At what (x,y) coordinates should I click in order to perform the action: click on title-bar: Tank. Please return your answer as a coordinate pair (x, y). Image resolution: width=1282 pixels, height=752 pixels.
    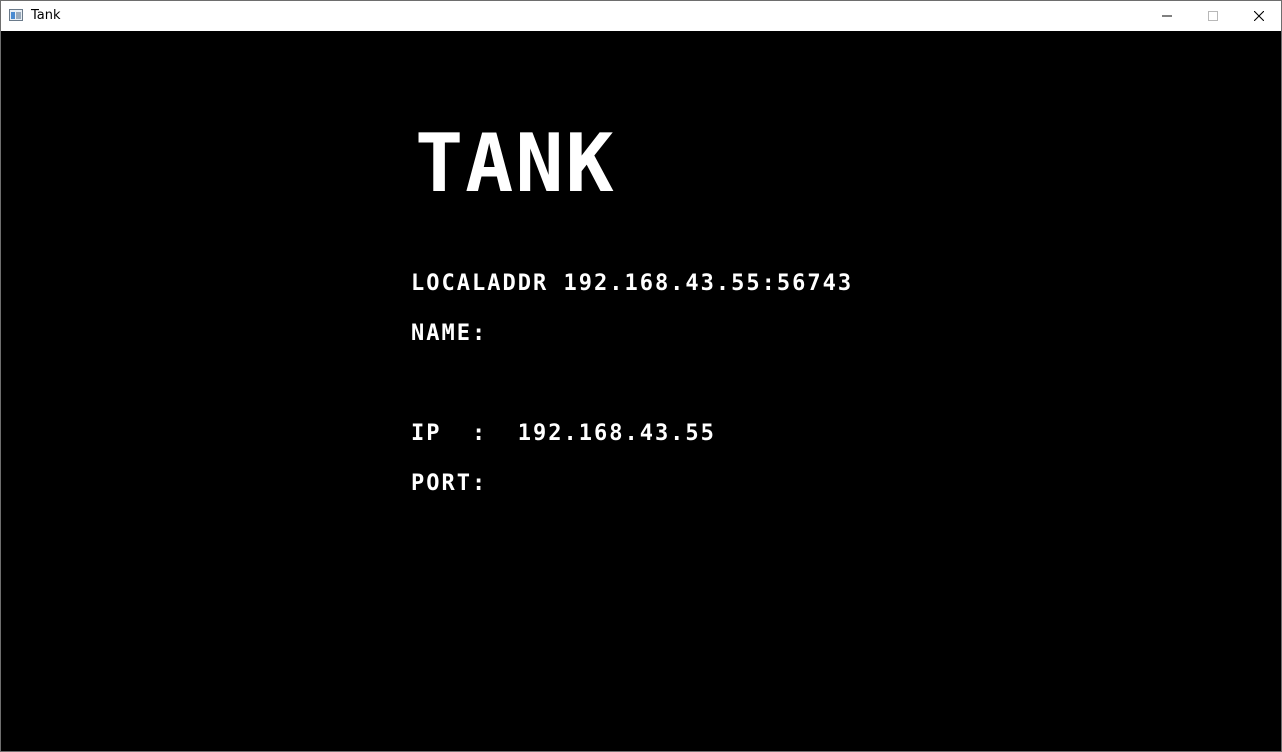
    Looking at the image, I should click on (641, 16).